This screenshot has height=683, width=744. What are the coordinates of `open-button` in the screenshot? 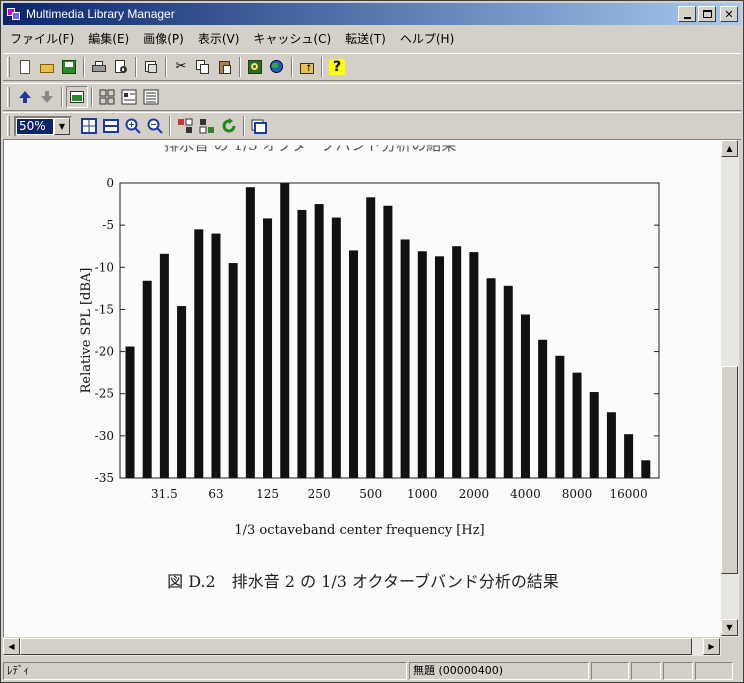 It's located at (47, 67).